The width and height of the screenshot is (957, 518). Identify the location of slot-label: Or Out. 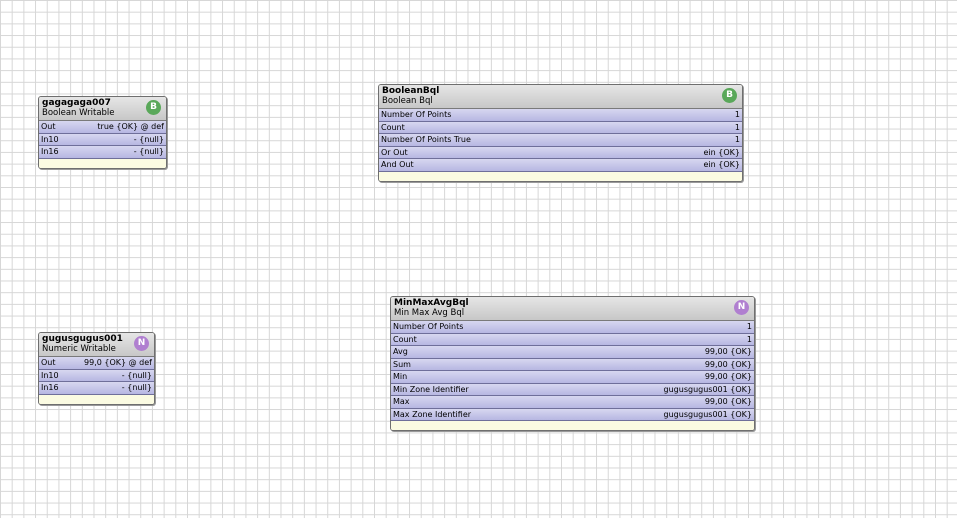
(394, 152).